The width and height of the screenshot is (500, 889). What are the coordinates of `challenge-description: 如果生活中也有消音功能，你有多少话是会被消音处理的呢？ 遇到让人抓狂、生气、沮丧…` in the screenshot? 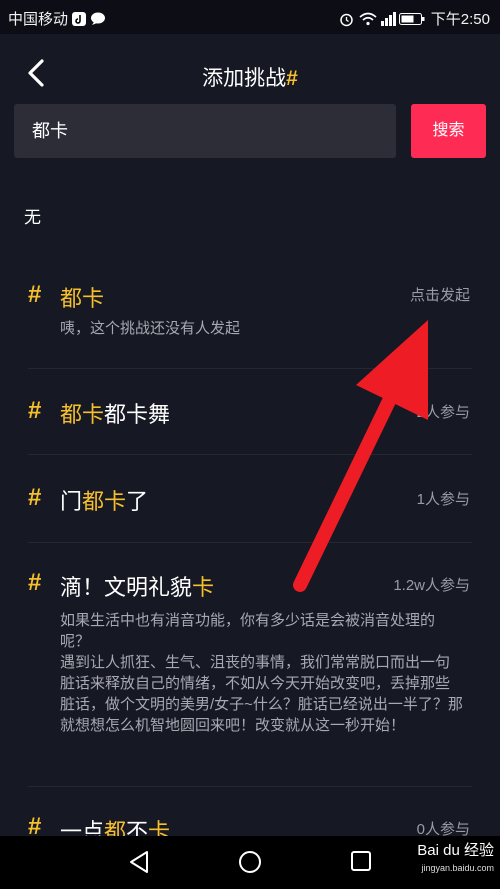 It's located at (261, 673).